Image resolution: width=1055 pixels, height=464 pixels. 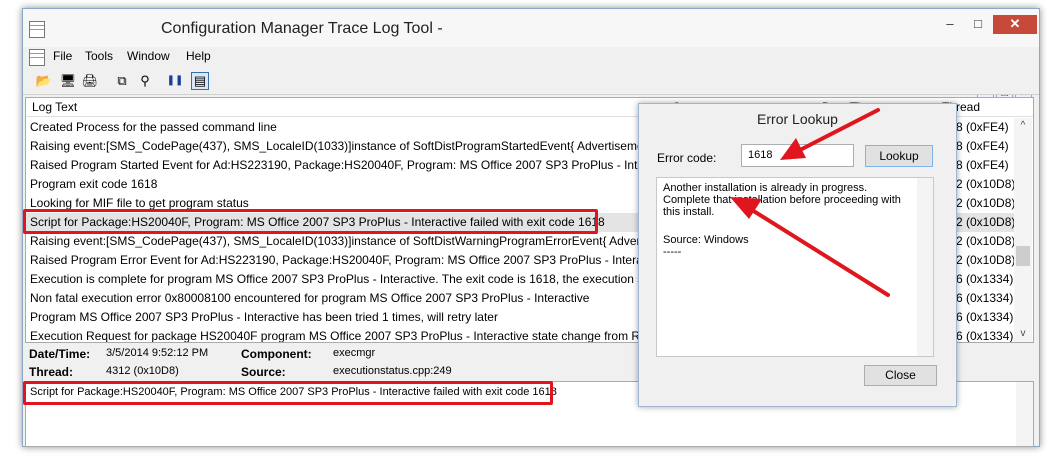 I want to click on menu-bar: File Tools Window Help – ❐ ✕, so click(x=531, y=74).